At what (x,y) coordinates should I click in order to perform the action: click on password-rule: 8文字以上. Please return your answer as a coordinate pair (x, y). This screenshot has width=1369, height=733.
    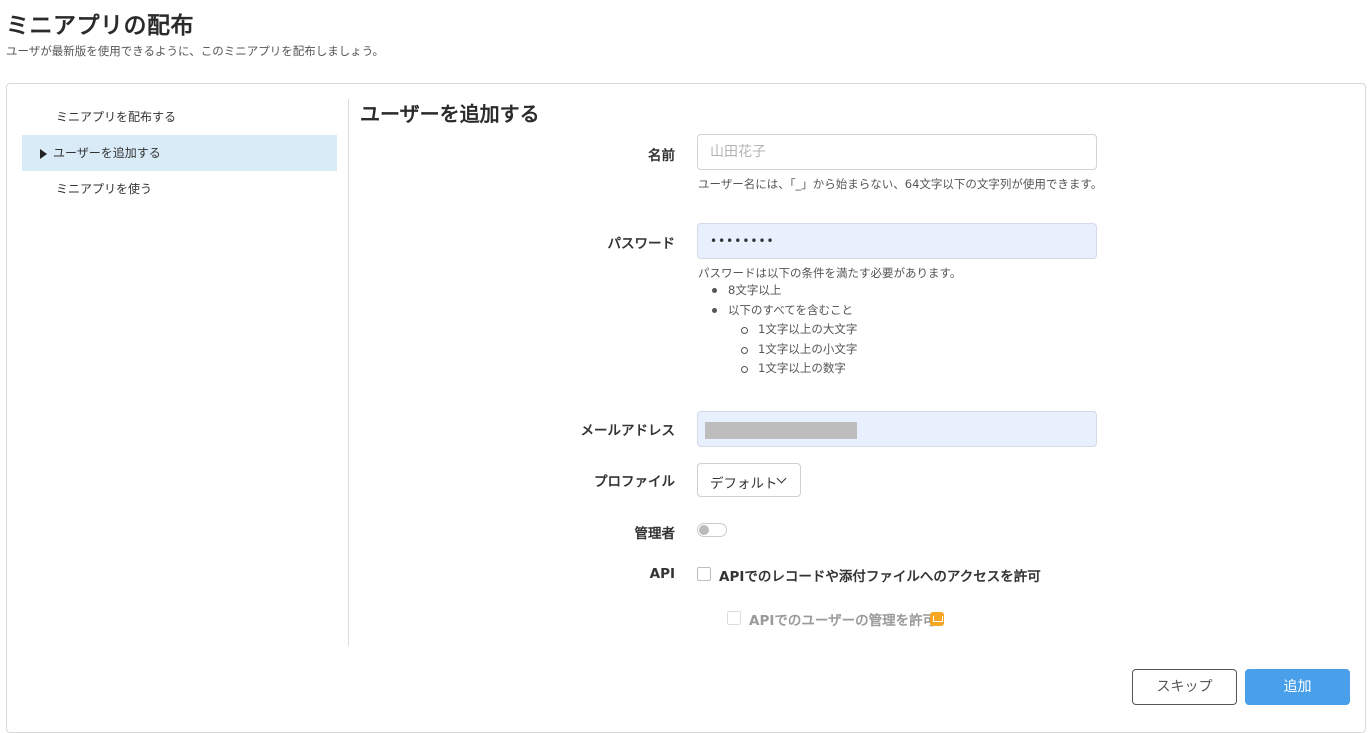
    Looking at the image, I should click on (829, 291).